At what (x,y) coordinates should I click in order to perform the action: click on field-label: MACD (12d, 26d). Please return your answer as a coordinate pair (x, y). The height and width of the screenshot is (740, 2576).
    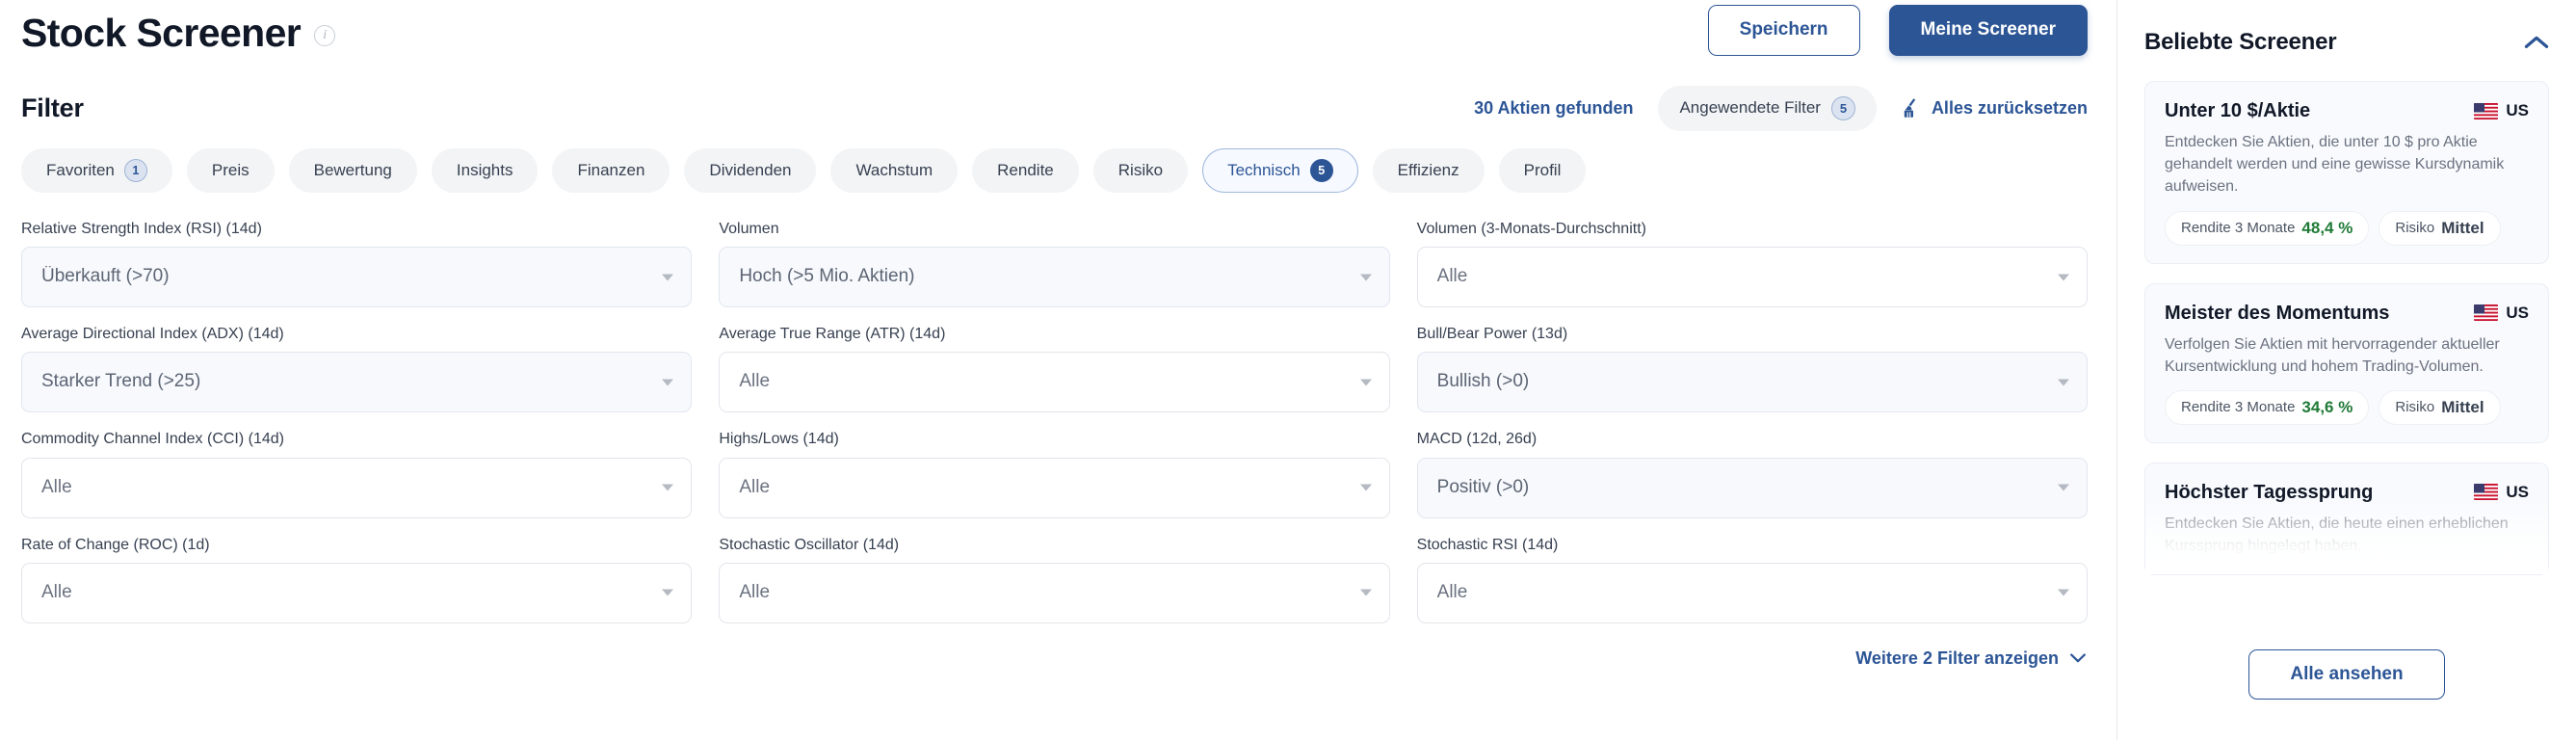
    Looking at the image, I should click on (1477, 439).